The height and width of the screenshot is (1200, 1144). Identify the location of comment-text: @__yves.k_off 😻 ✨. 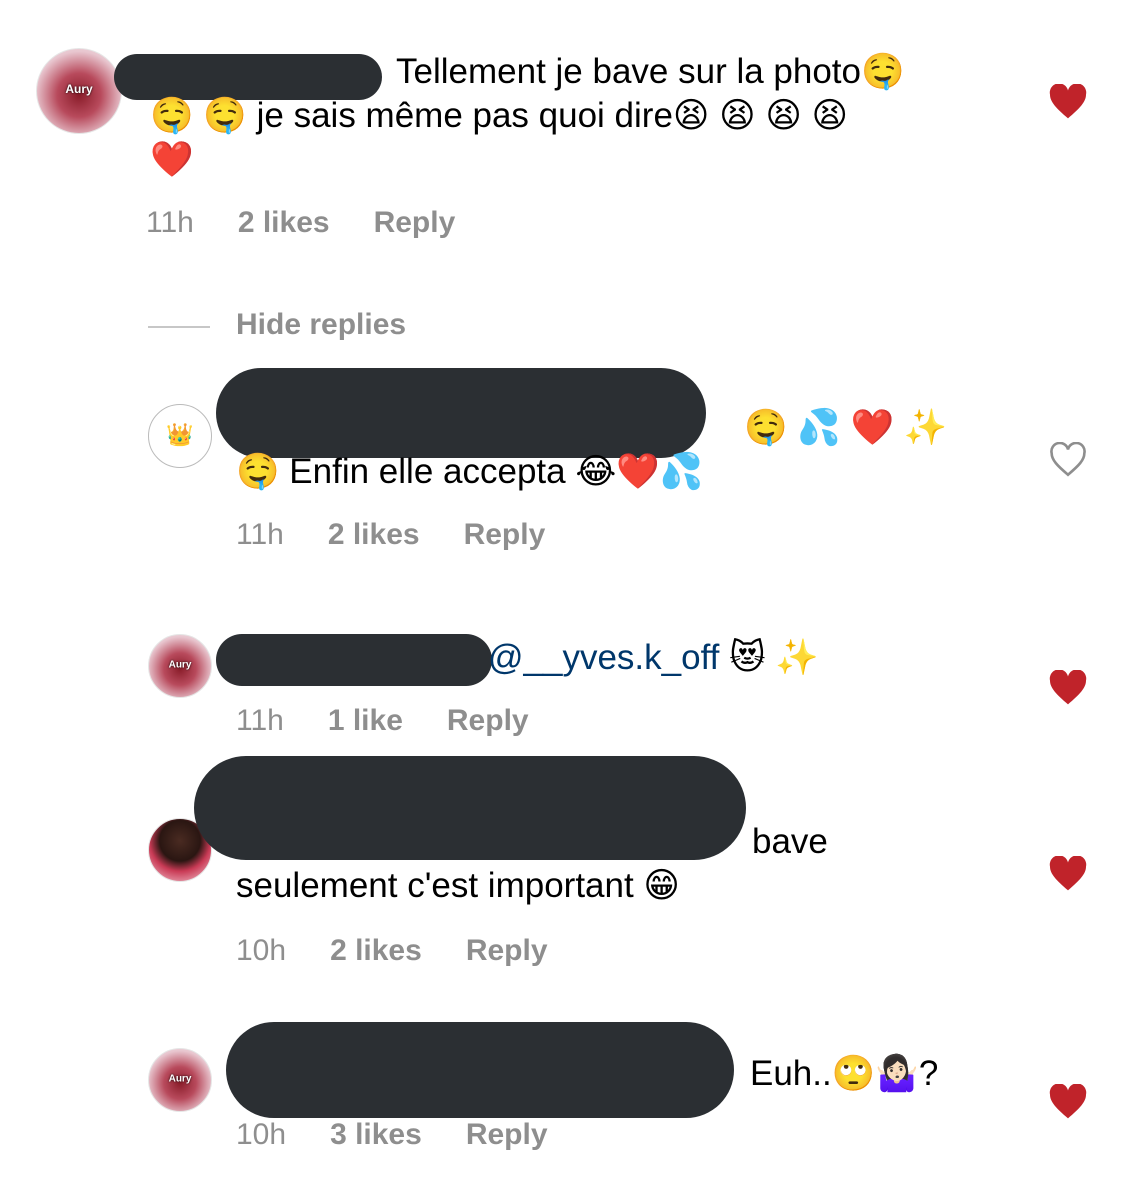
(653, 658).